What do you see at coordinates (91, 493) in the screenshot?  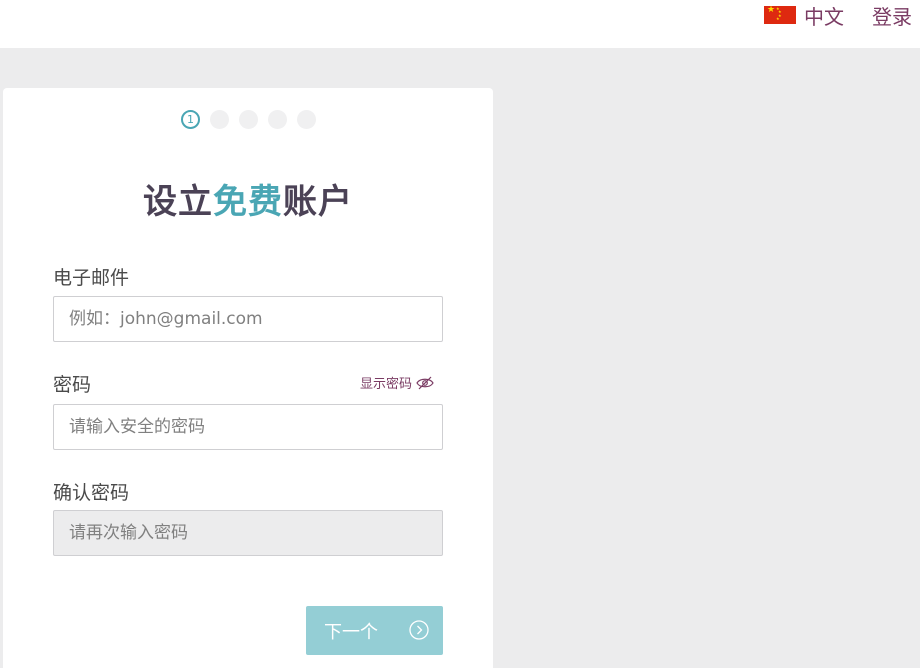 I see `confirm-password-label: 确认密码` at bounding box center [91, 493].